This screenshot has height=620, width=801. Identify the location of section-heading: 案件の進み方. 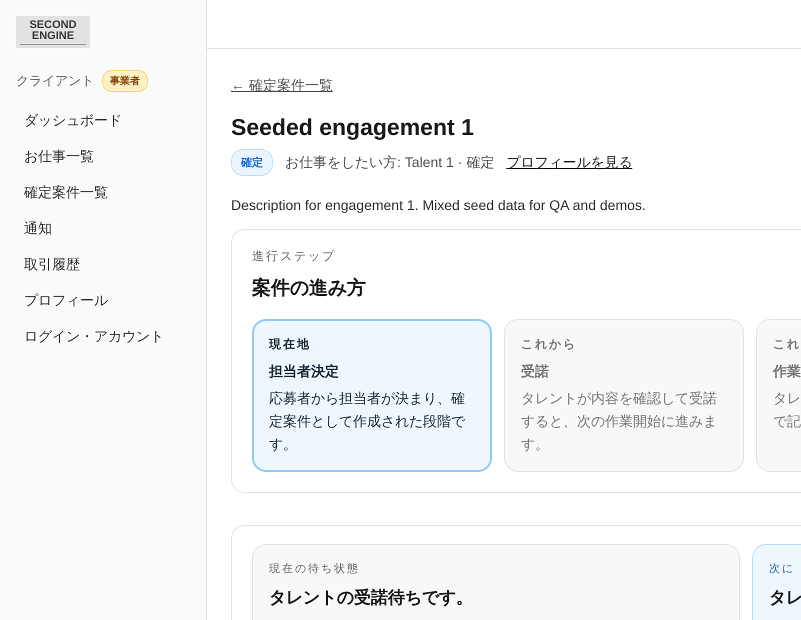
(309, 288).